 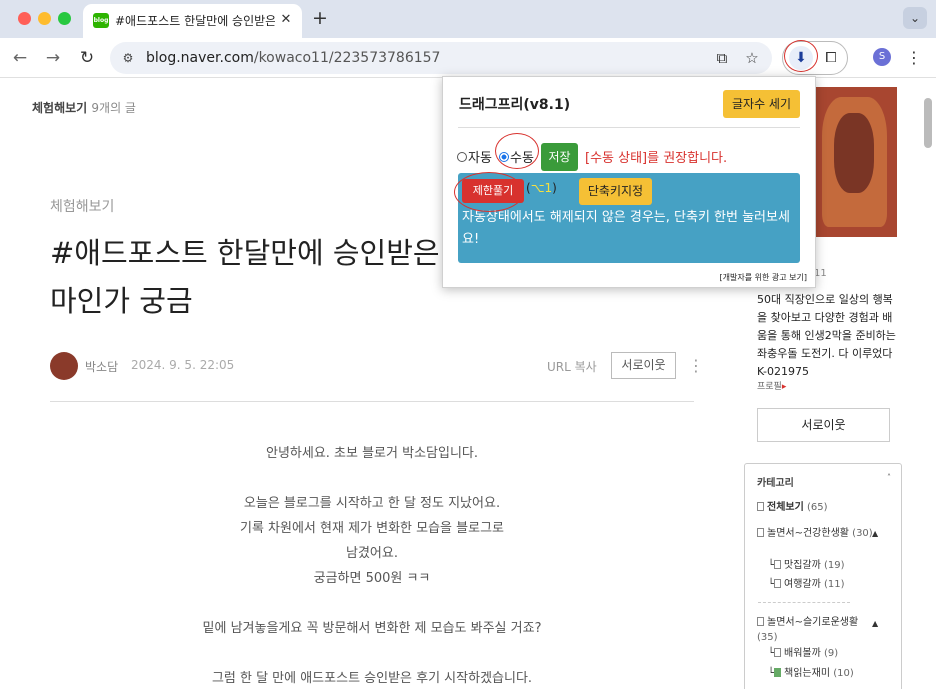 I want to click on popup-divider, so click(x=629, y=127).